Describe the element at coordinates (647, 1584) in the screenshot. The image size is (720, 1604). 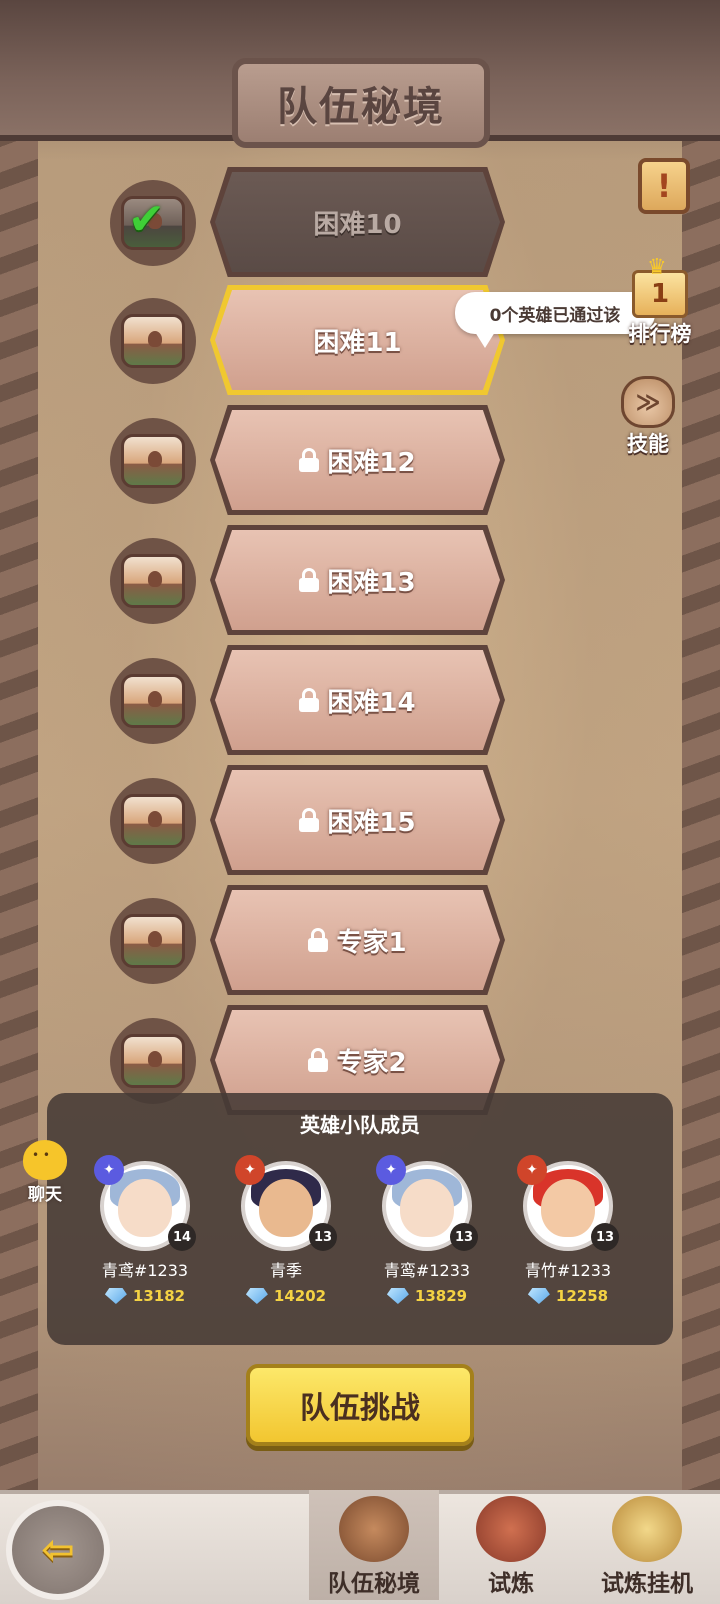
I see `tab-label: 试炼挂机` at that location.